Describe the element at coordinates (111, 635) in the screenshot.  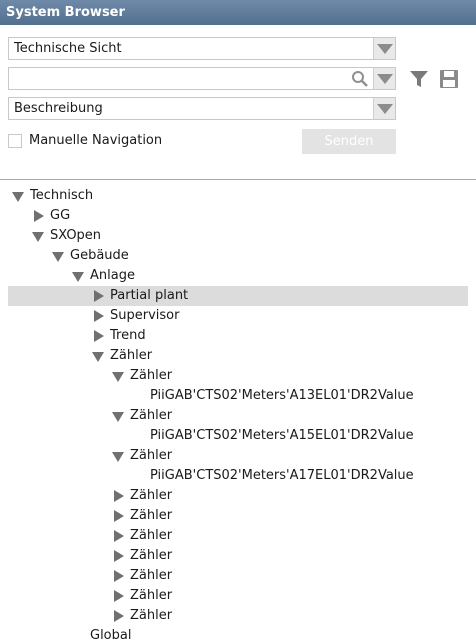
I see `tree-node-label: Global` at that location.